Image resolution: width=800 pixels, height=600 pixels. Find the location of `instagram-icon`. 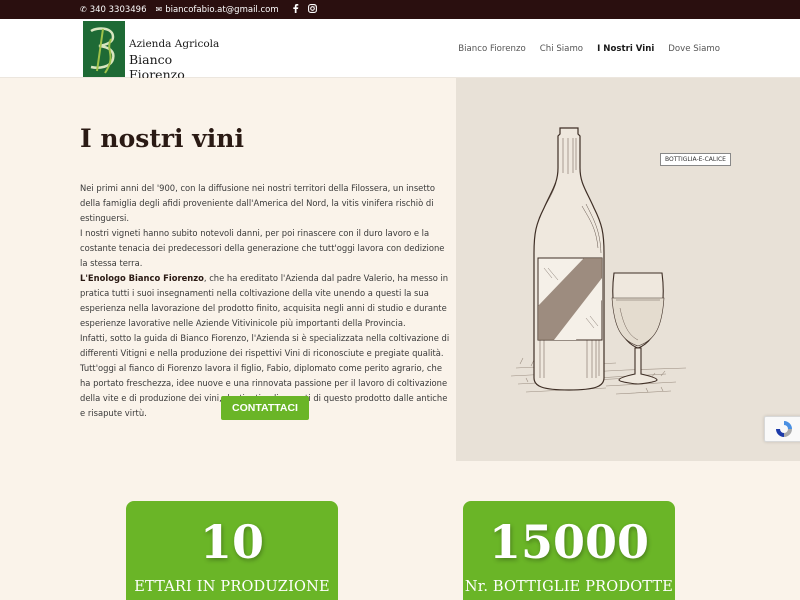

instagram-icon is located at coordinates (312, 9).